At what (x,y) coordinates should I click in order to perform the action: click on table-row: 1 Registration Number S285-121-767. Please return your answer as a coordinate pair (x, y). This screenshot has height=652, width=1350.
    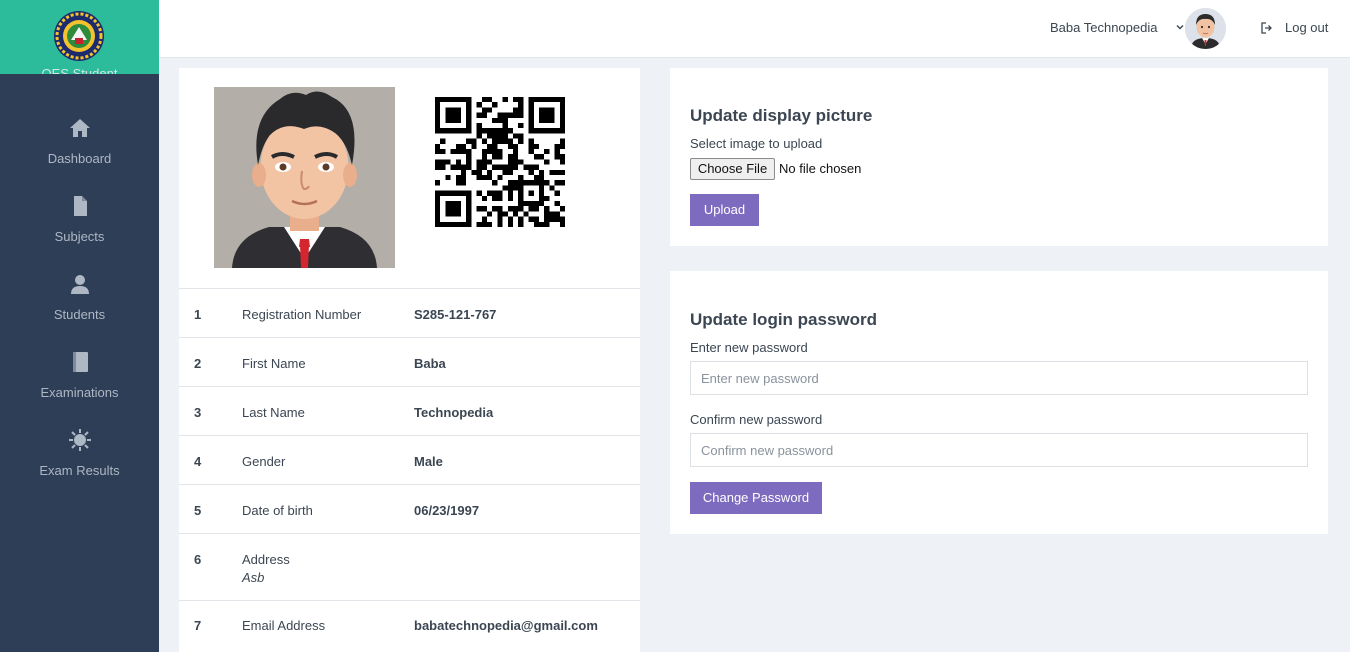
    Looking at the image, I should click on (409, 312).